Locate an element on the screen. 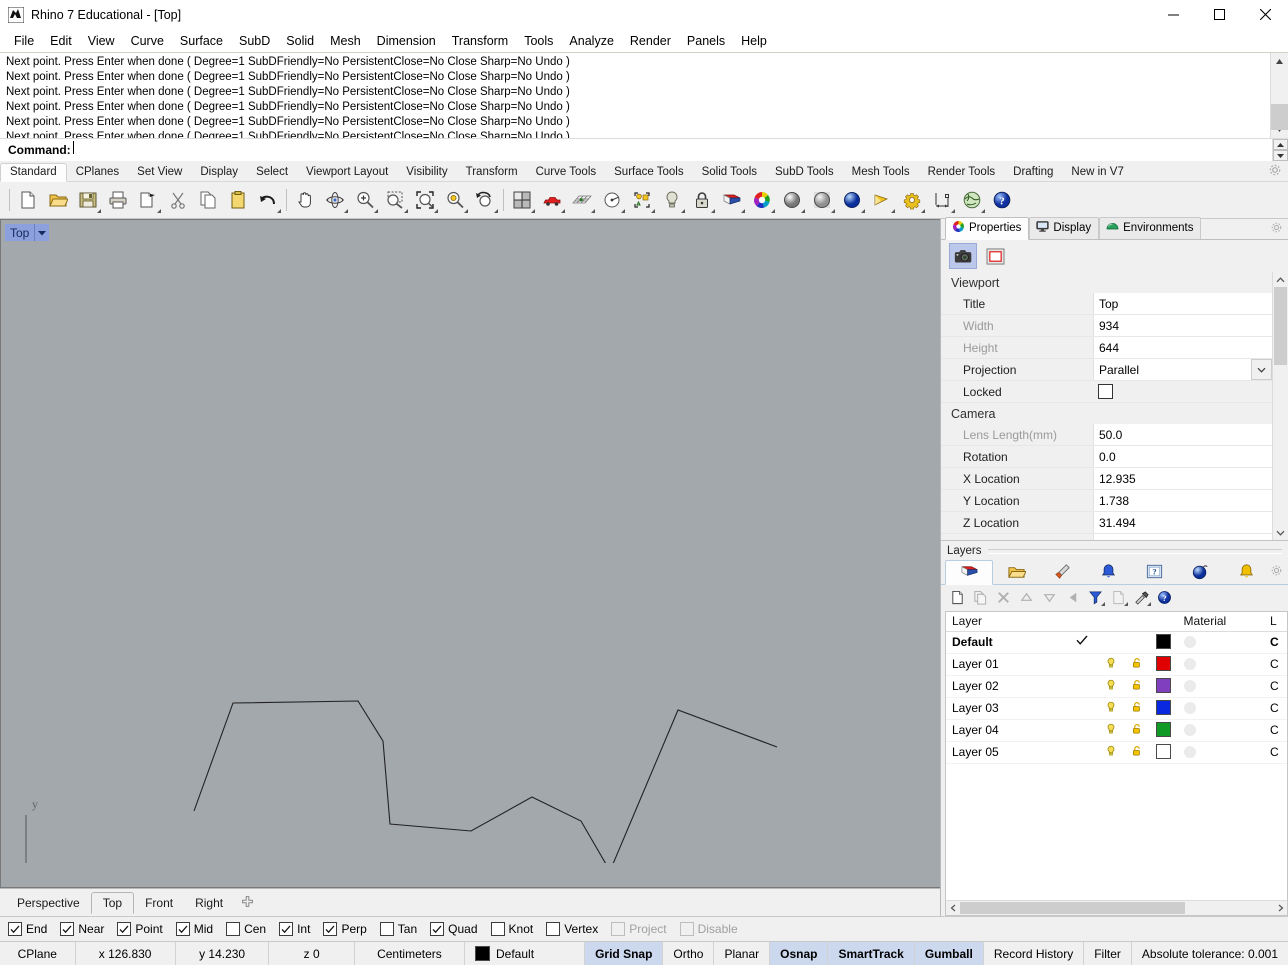  column-header-linetype: L is located at coordinates (1275, 622).